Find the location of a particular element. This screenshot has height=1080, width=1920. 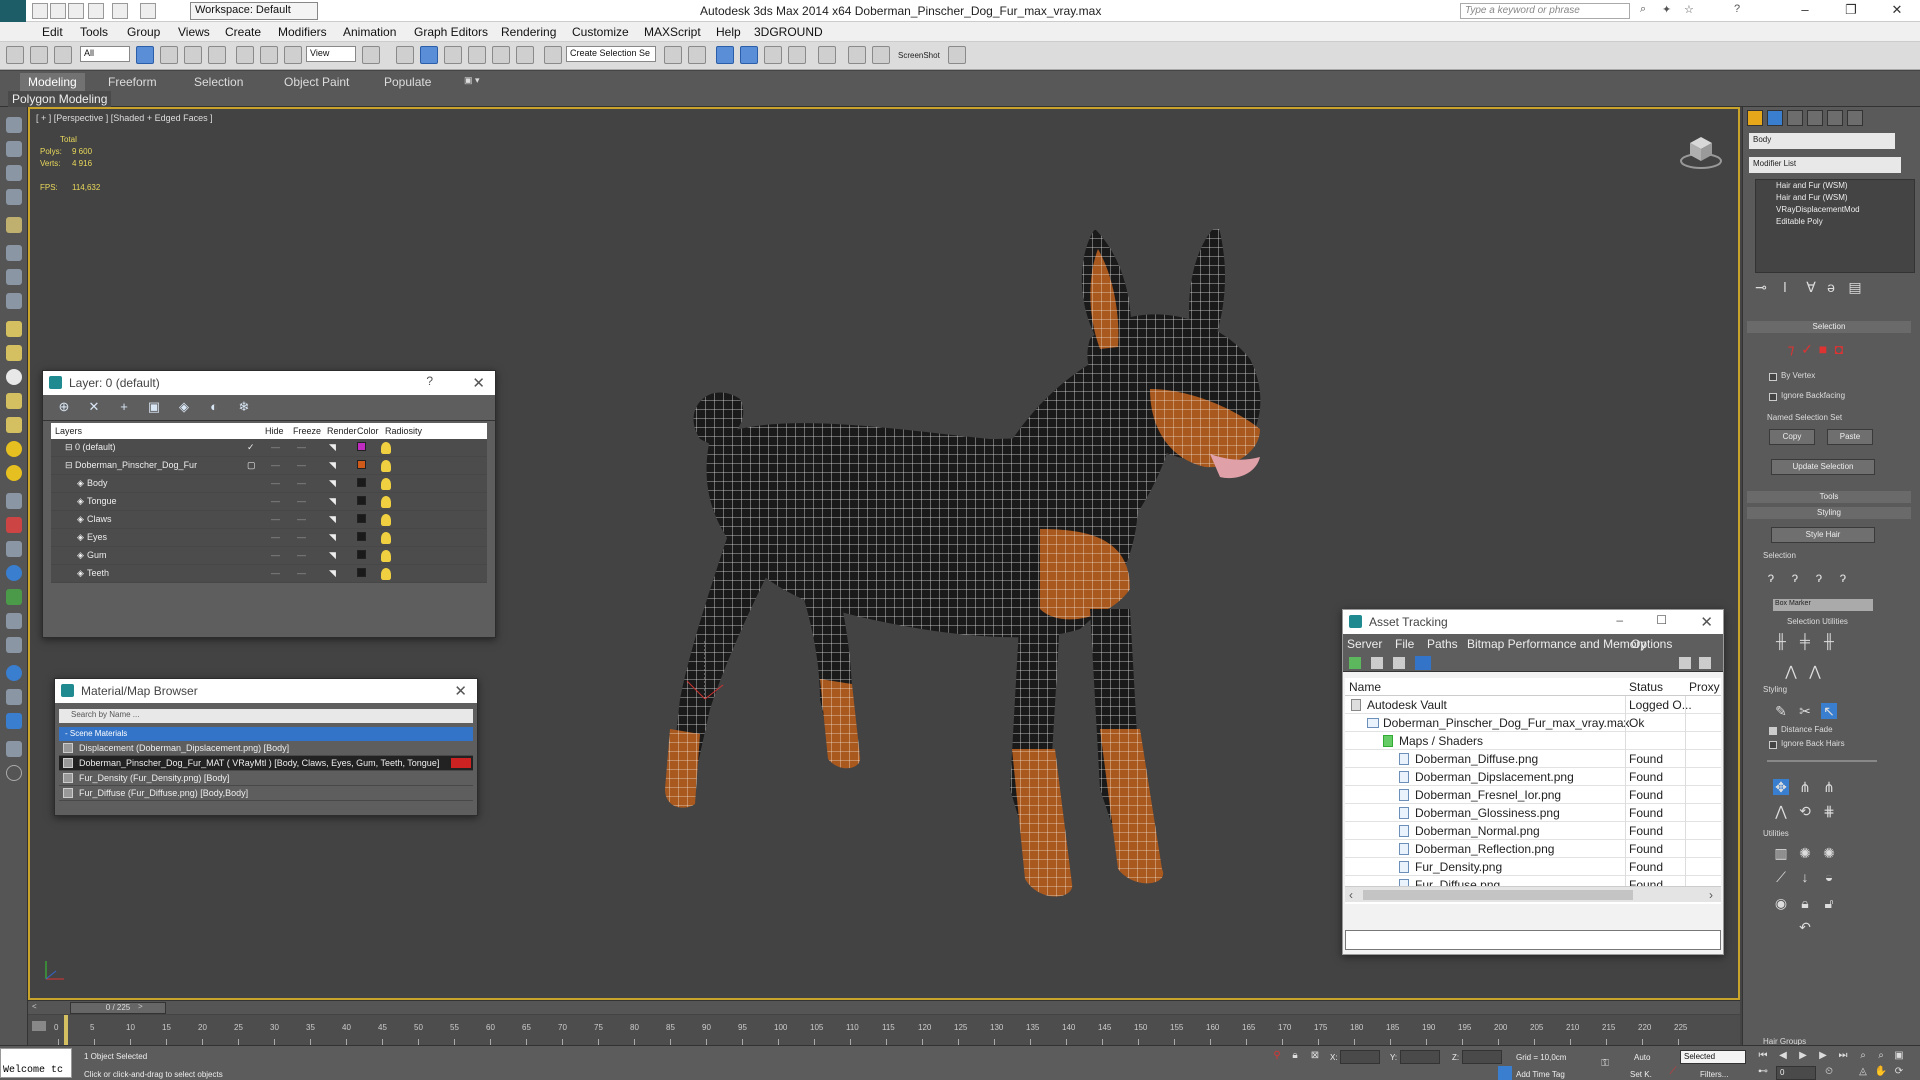

save-file-icon is located at coordinates (76, 11).